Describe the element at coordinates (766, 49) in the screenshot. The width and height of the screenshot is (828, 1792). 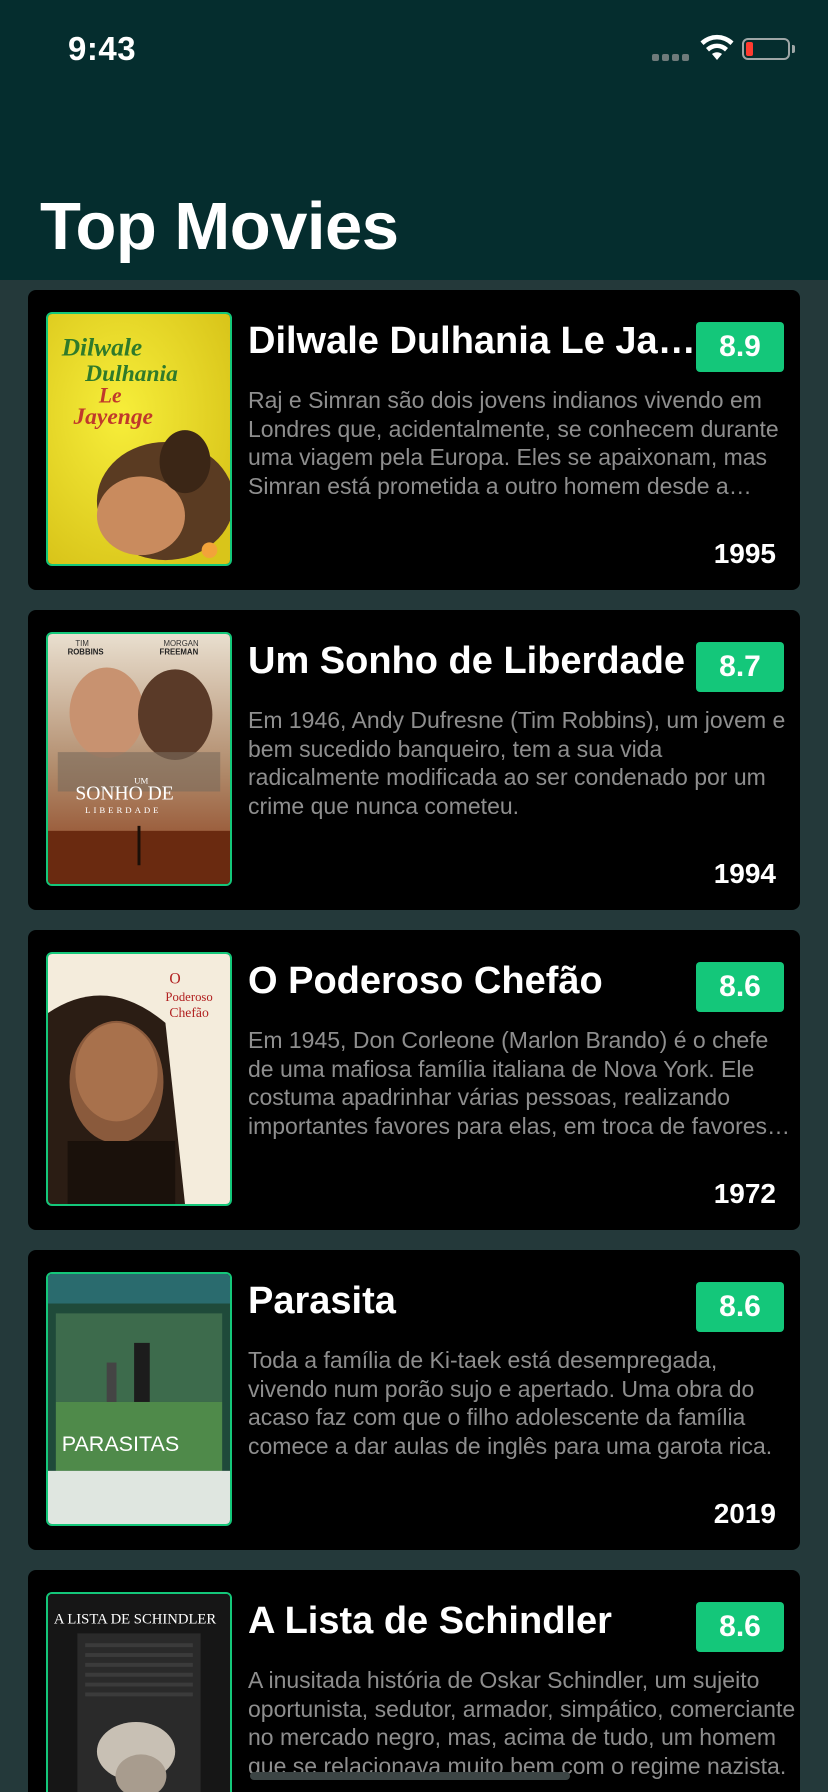
I see `battery-icon` at that location.